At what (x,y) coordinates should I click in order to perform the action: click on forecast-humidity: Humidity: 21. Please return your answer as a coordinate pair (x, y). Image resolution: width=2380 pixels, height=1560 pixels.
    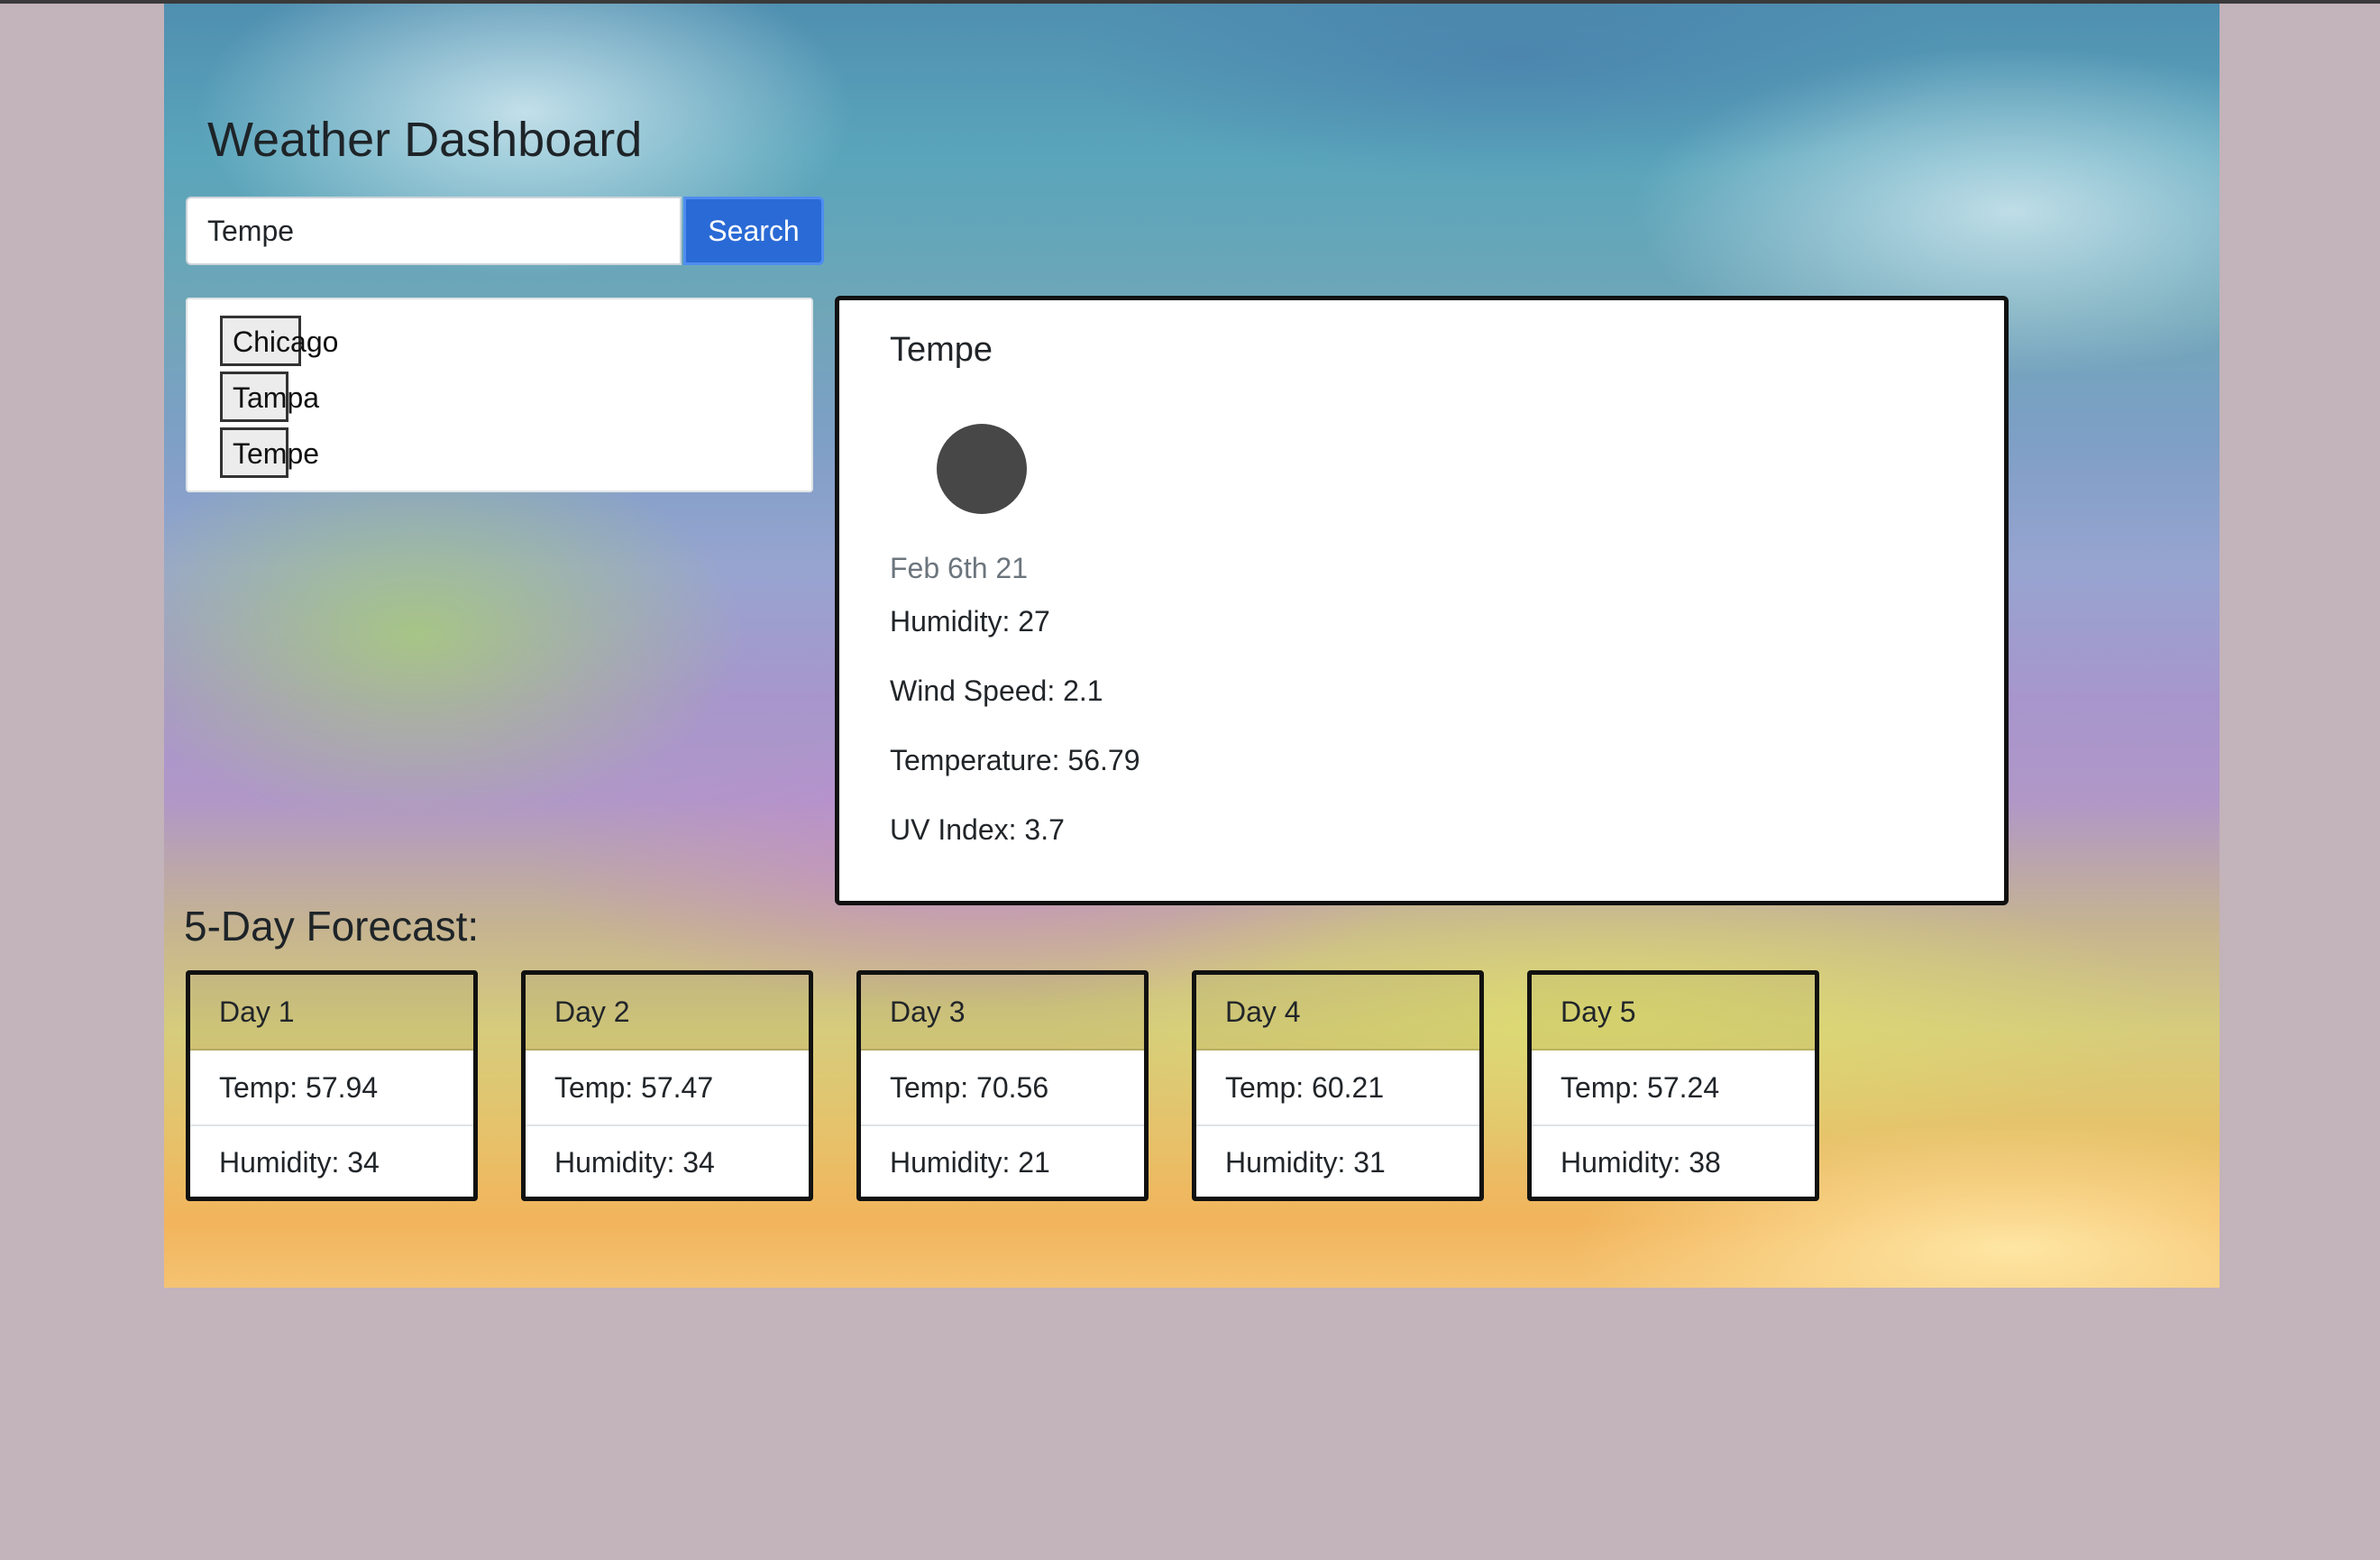
    Looking at the image, I should click on (1002, 1160).